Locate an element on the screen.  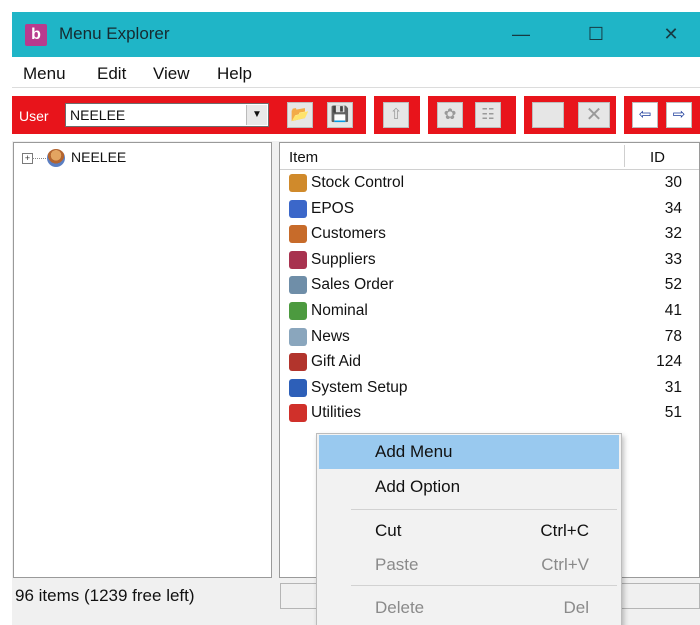
import-icon: ⇦ is located at coordinates (645, 115).